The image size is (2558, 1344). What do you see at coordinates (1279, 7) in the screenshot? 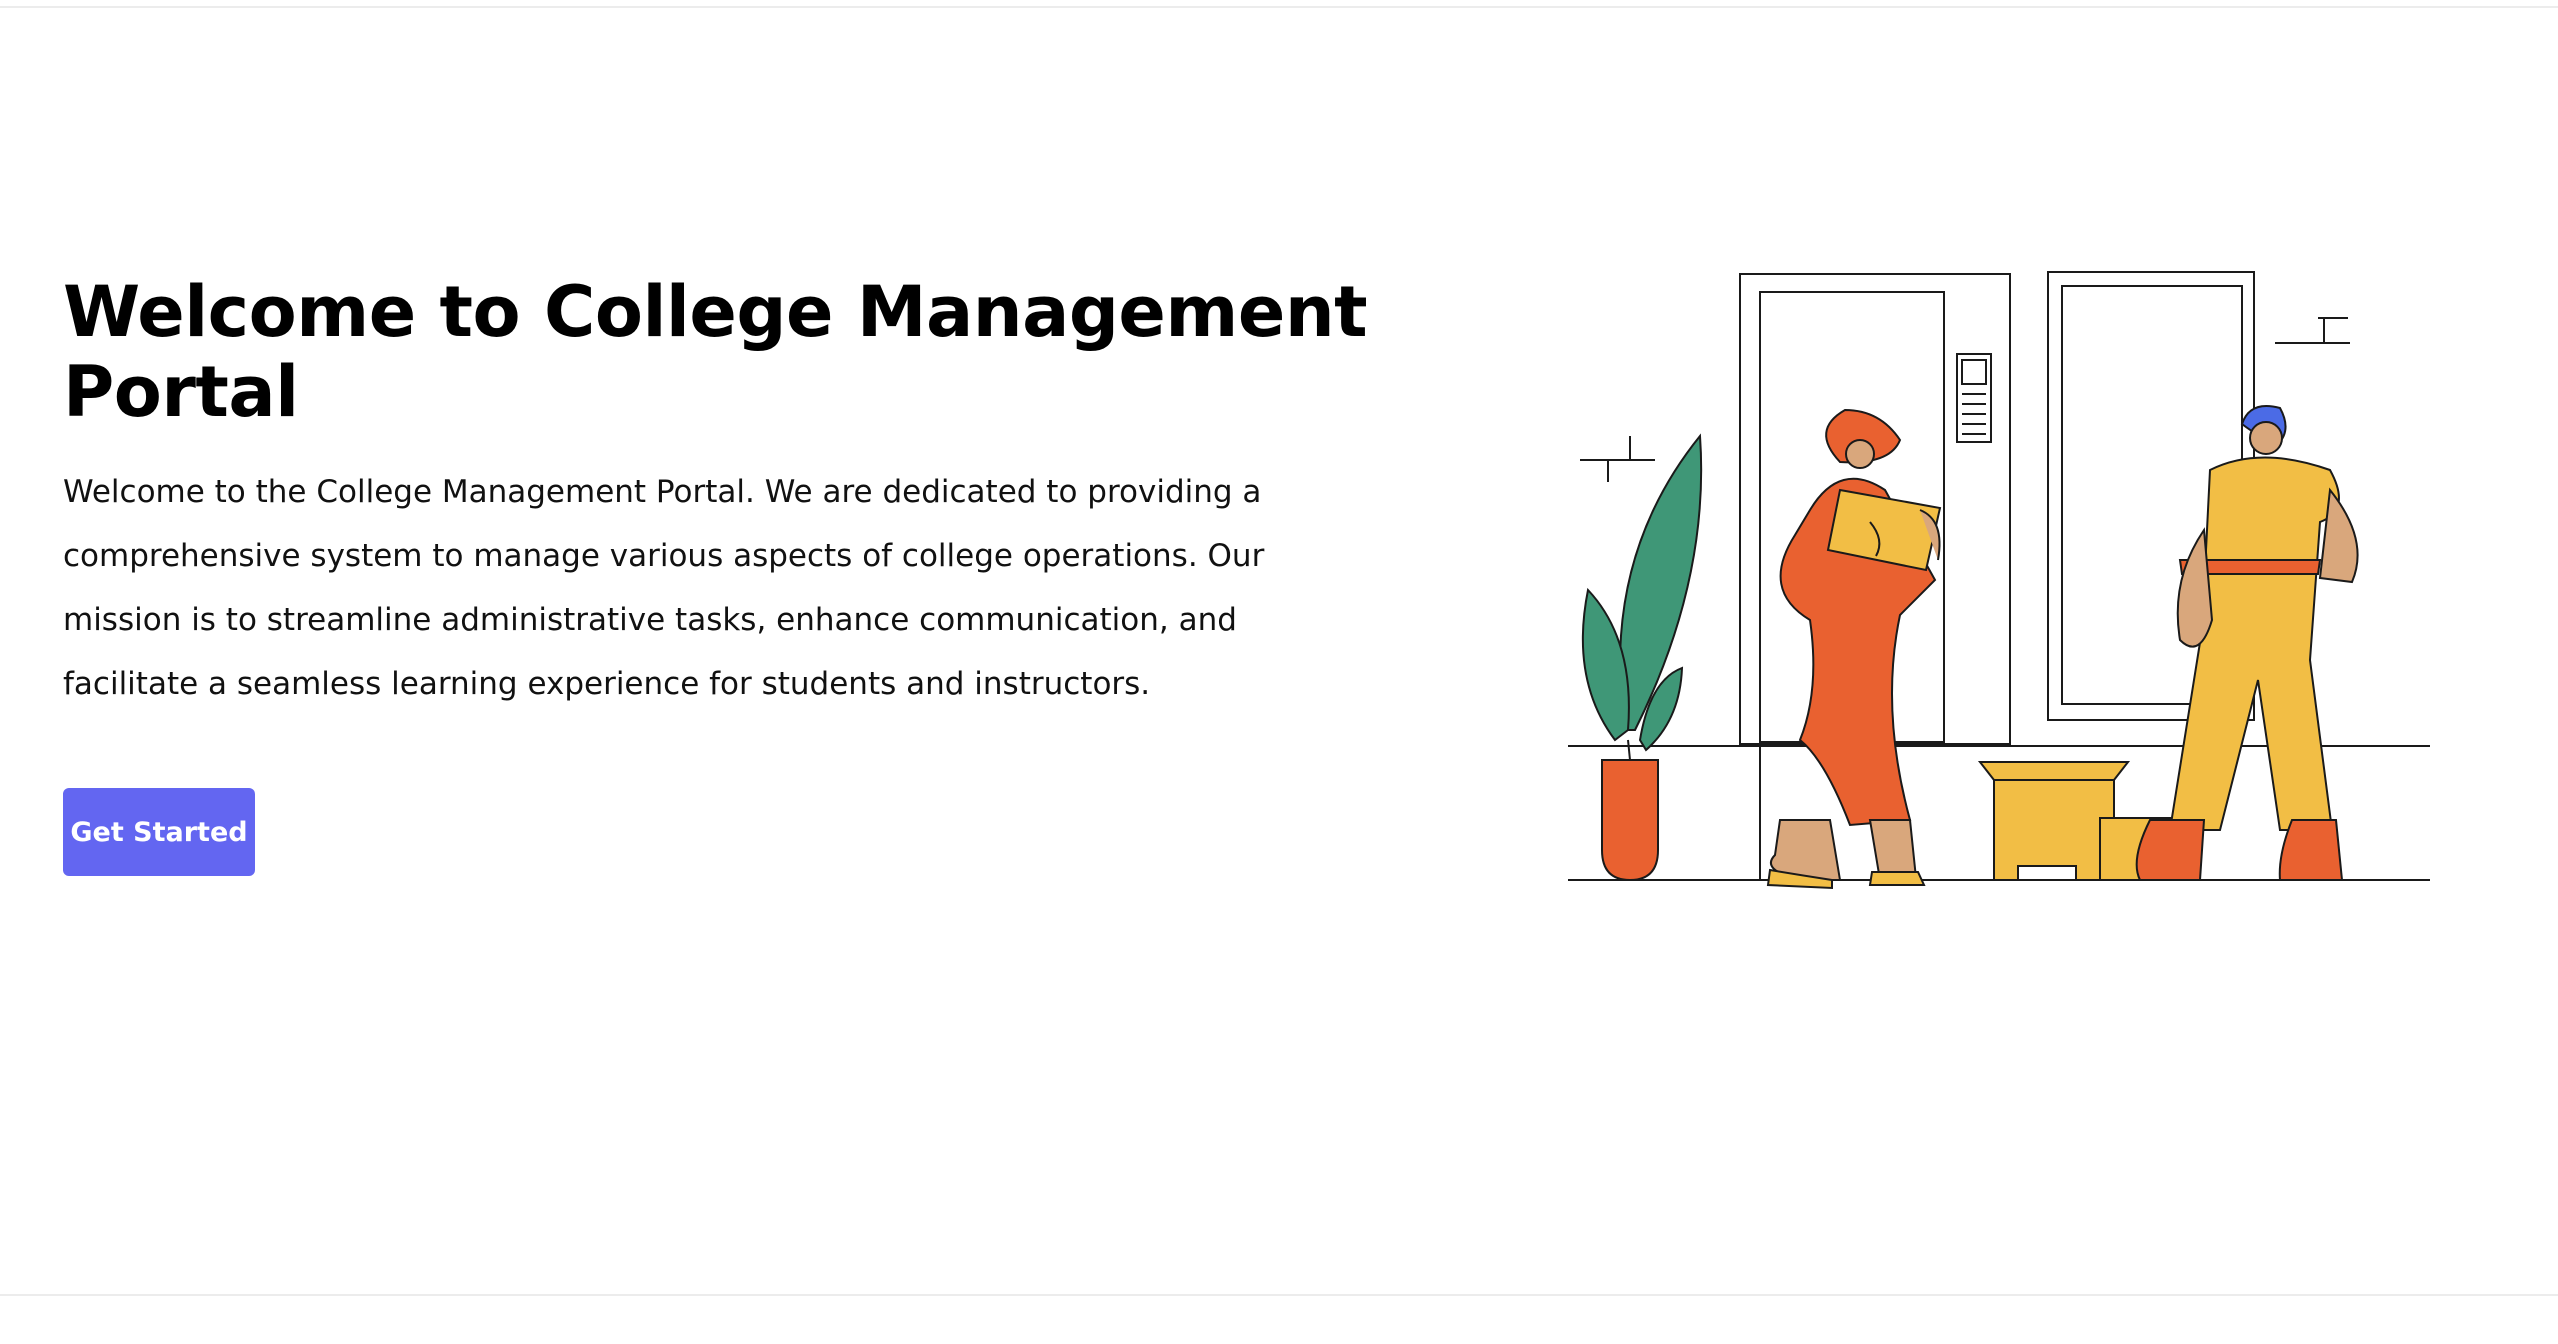
I see `top-divider` at bounding box center [1279, 7].